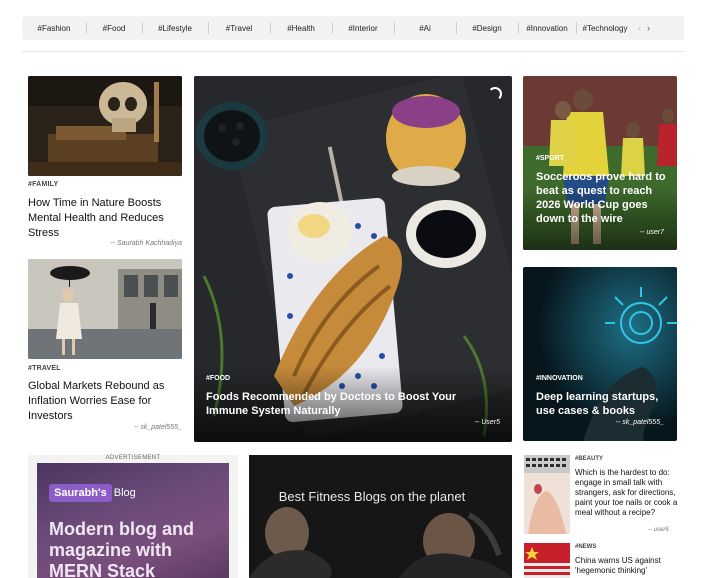 The width and height of the screenshot is (712, 578). What do you see at coordinates (105, 309) in the screenshot?
I see `travel-card-image` at bounding box center [105, 309].